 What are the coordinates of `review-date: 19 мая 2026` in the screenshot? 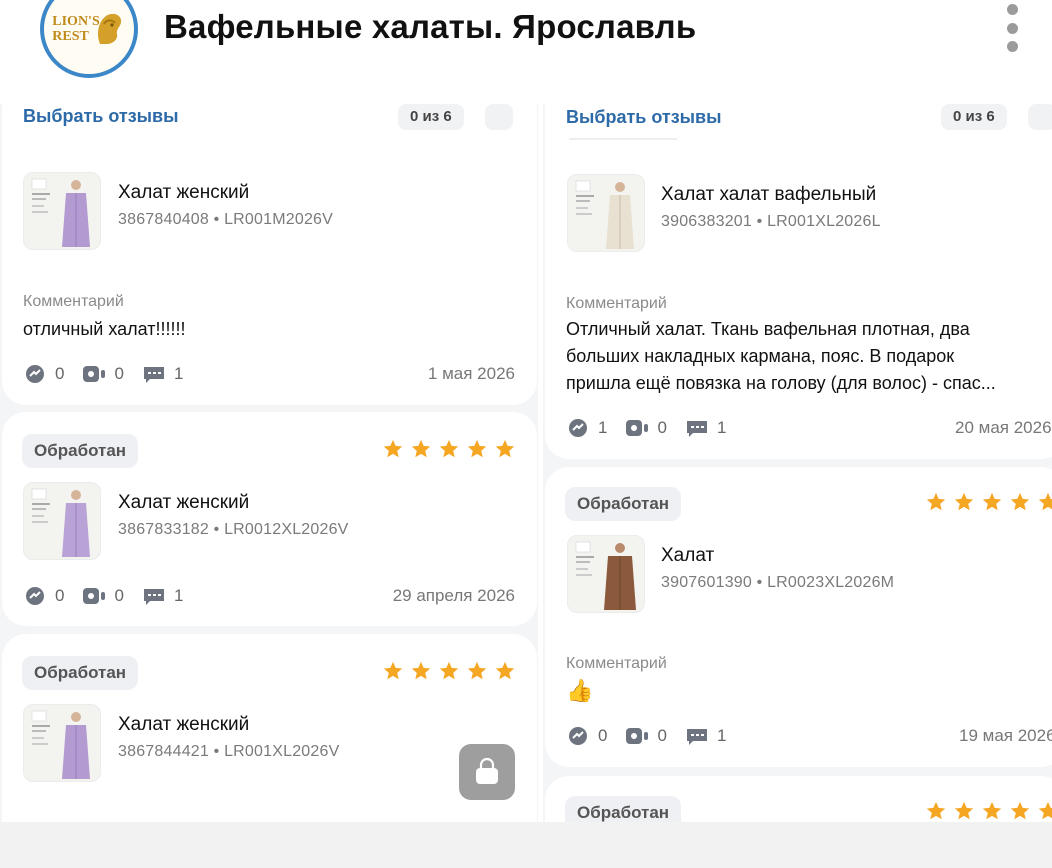 It's located at (1005, 735).